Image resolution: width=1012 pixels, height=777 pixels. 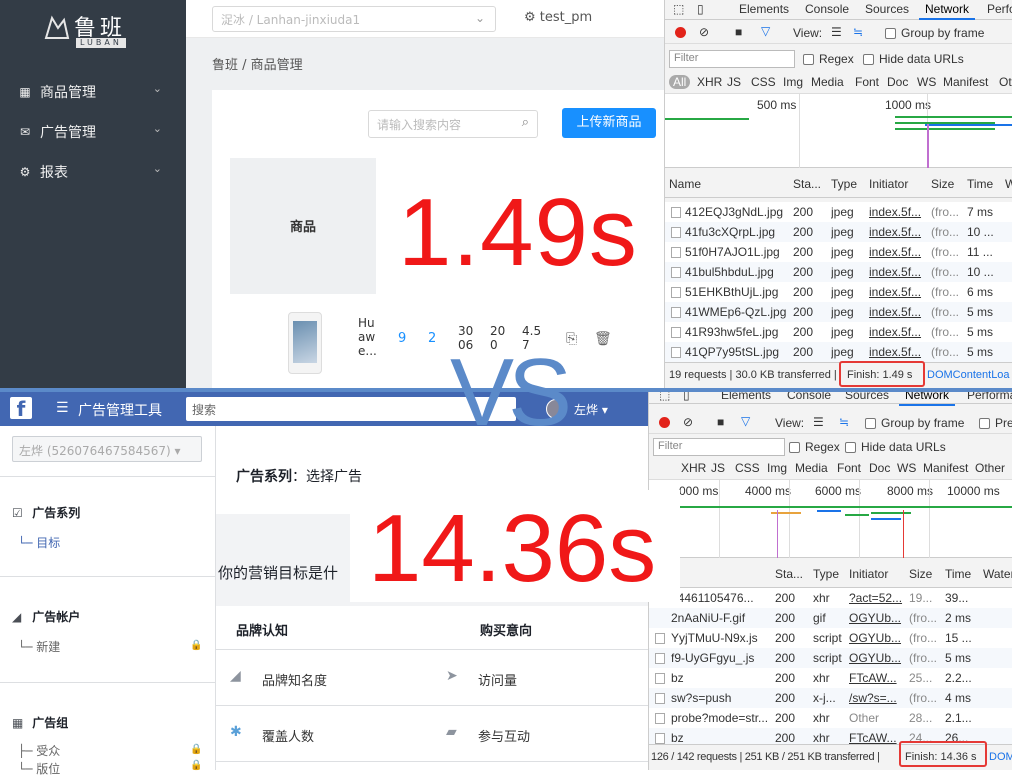 What do you see at coordinates (453, 124) in the screenshot?
I see `search-input: 请输入搜索内容 ⌕` at bounding box center [453, 124].